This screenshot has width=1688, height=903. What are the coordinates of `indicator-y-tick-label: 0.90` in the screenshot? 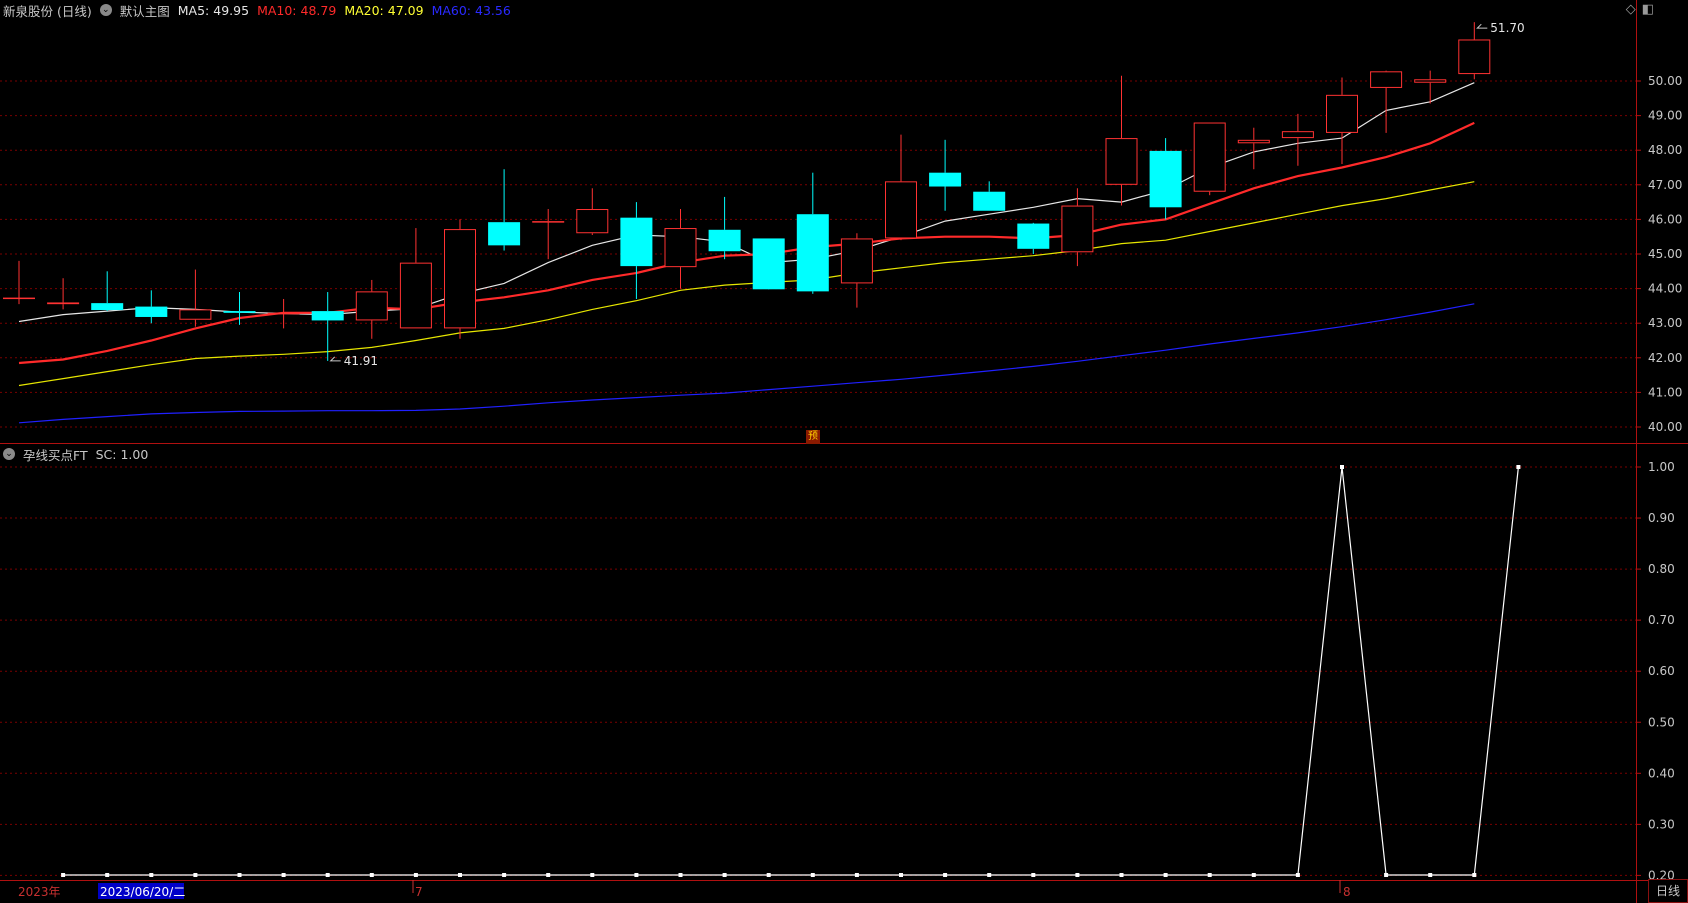 It's located at (1661, 518).